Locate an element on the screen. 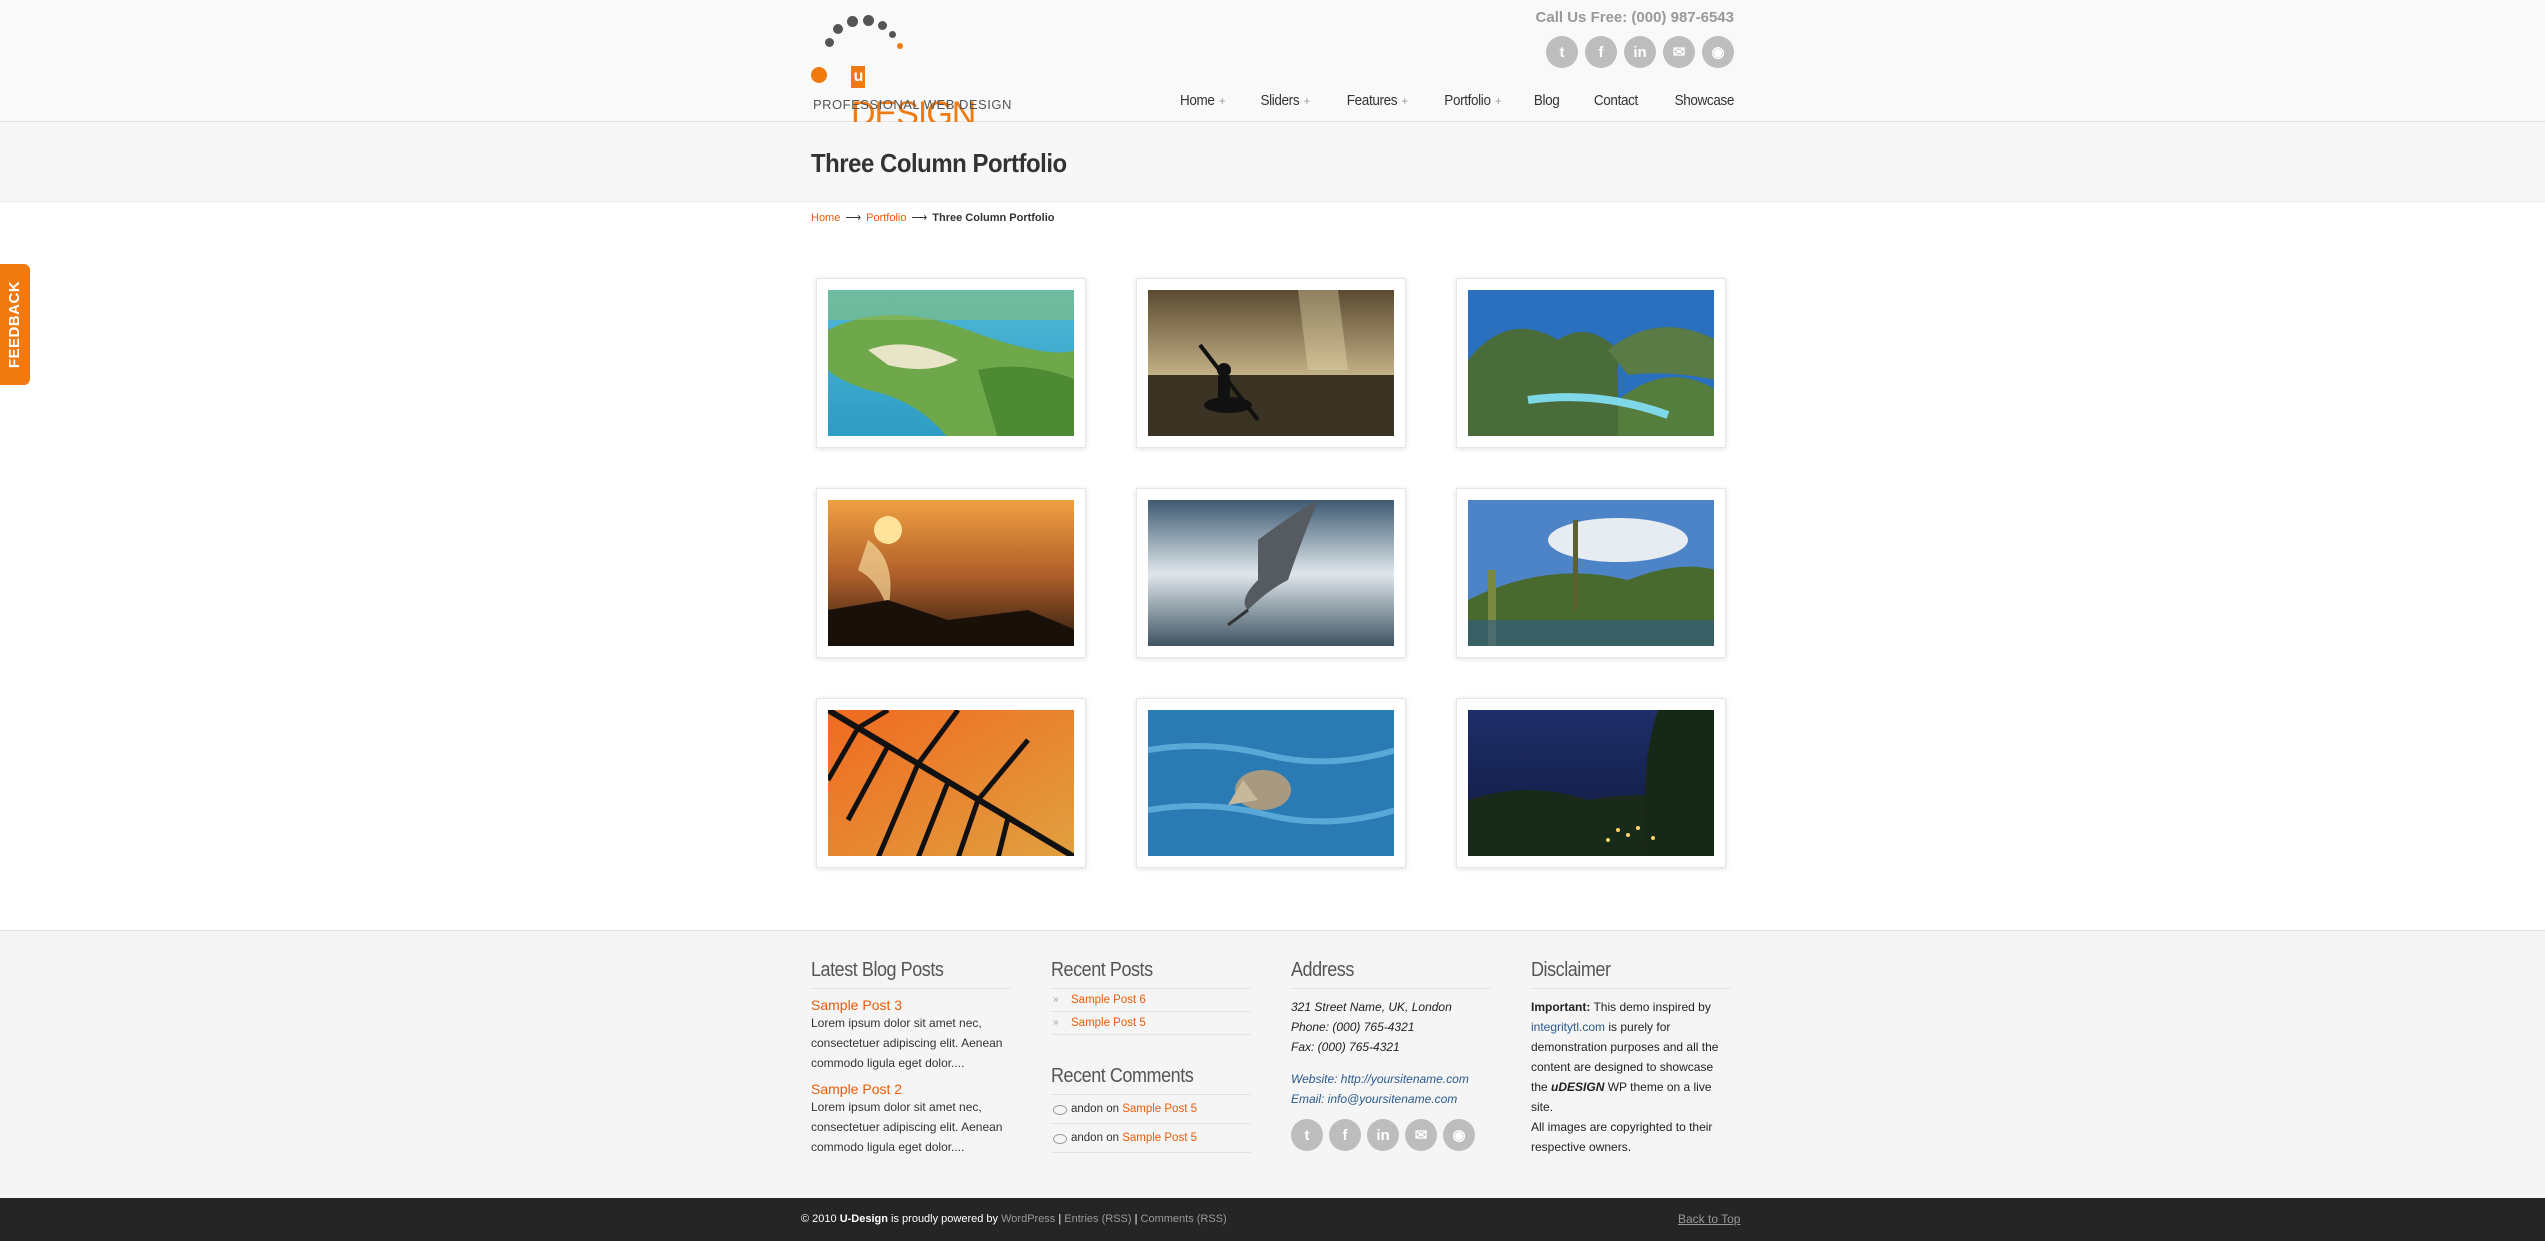 Image resolution: width=2545 pixels, height=1241 pixels. portfolio-item-sunset-splash is located at coordinates (951, 573).